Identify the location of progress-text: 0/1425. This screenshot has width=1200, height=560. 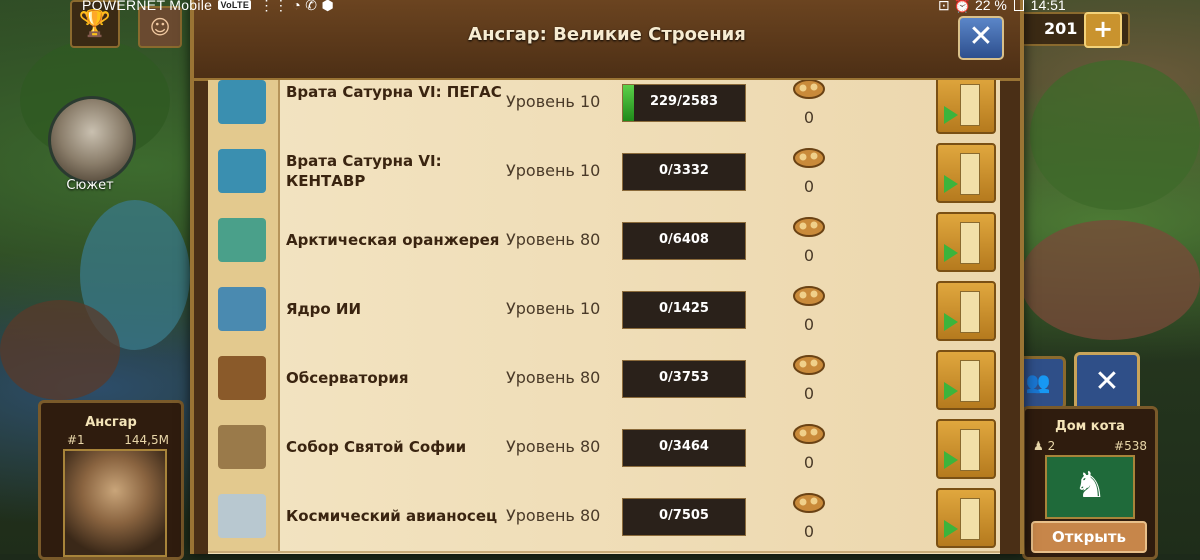
(684, 308).